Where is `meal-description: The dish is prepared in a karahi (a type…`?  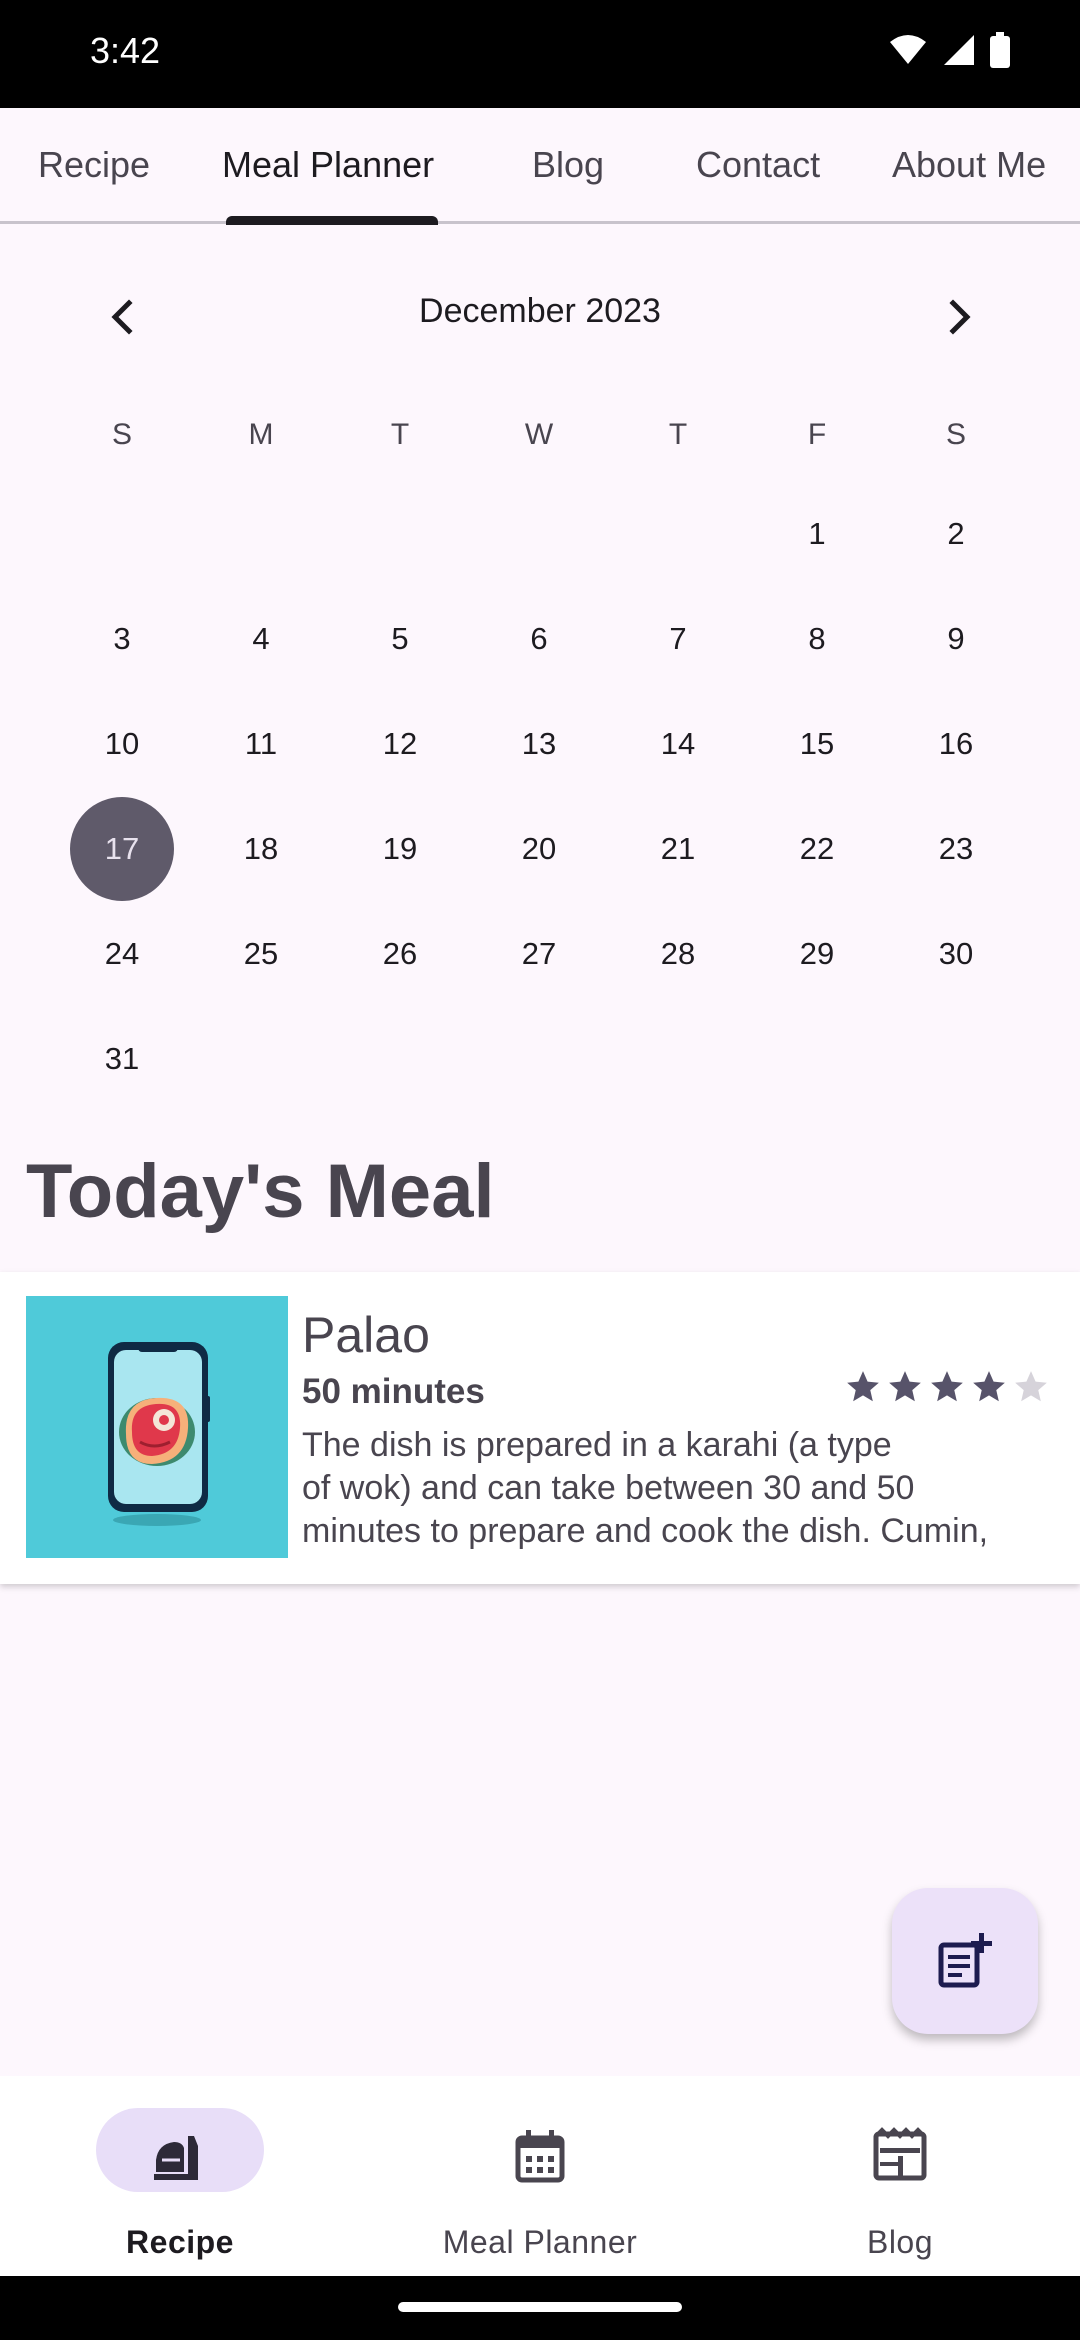
meal-description: The dish is prepared in a karahi (a type… is located at coordinates (682, 1488).